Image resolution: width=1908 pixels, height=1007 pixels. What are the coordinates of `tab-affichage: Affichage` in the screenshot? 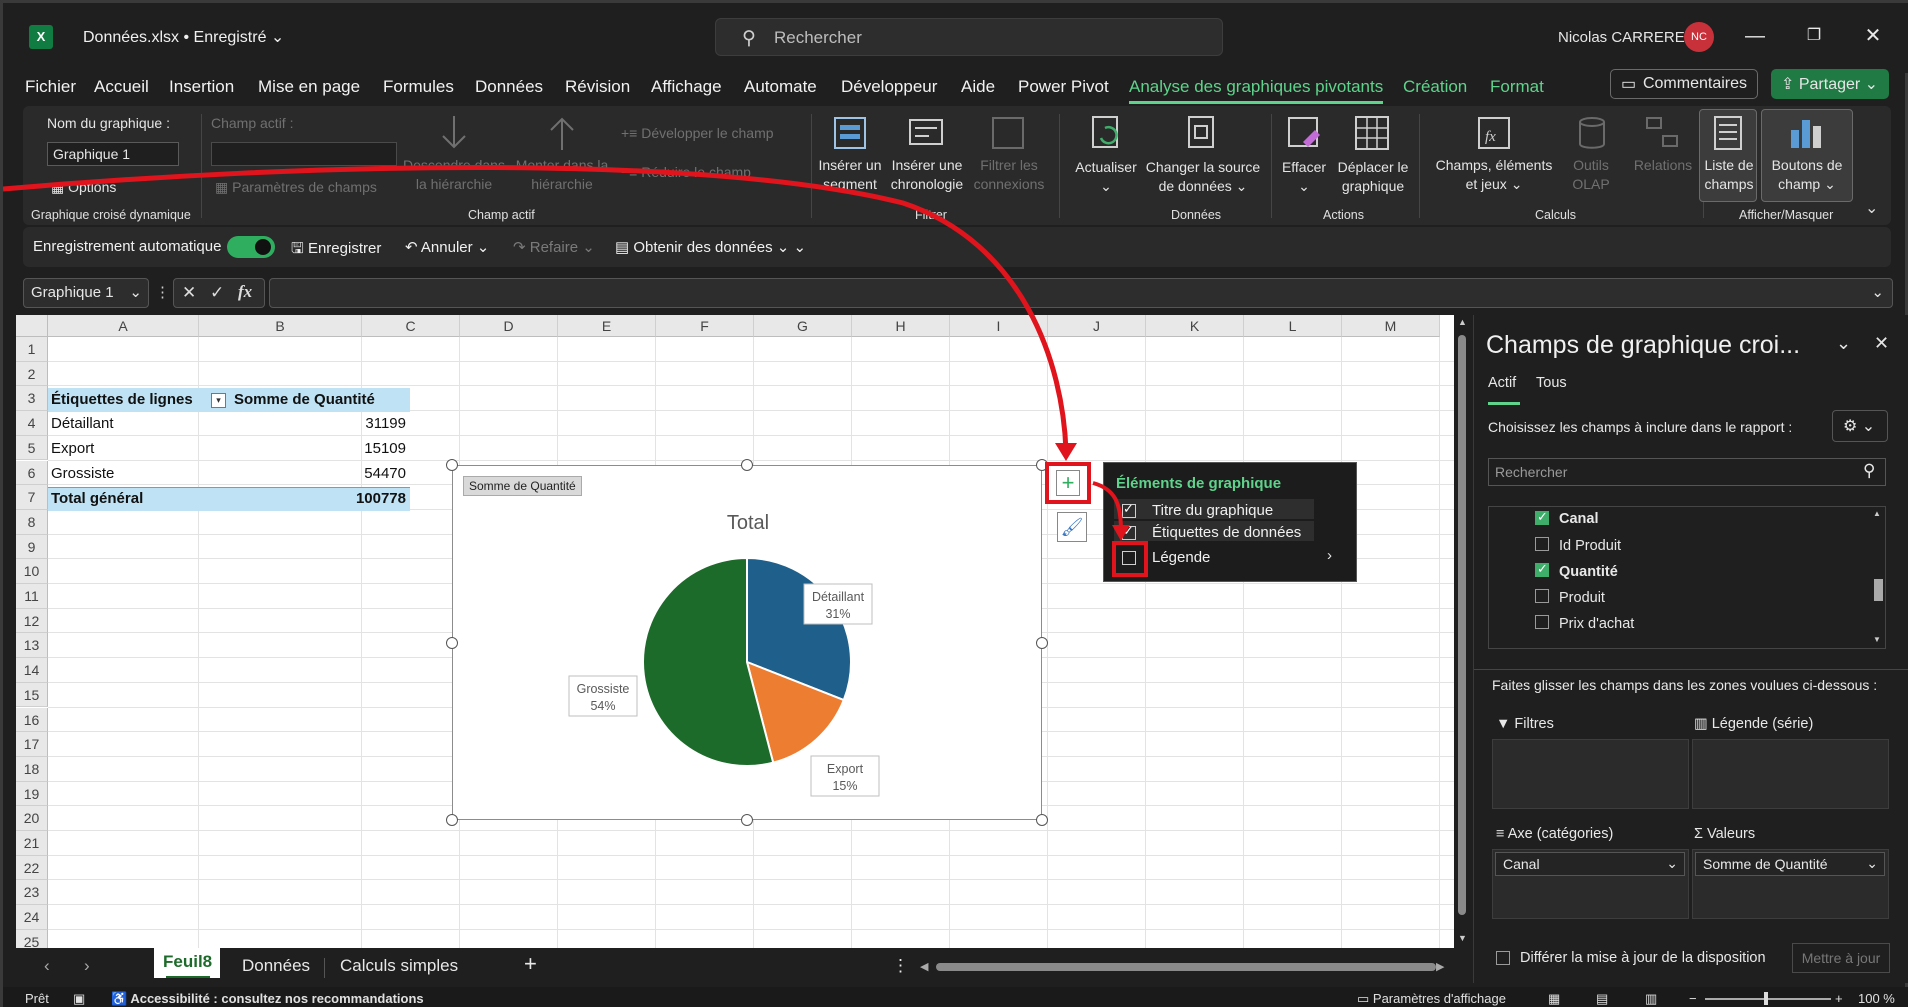 It's located at (686, 87).